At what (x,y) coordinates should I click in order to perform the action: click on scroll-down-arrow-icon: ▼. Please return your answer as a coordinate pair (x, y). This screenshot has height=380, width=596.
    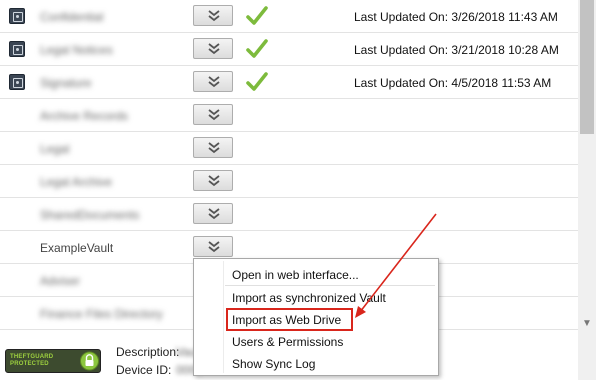
    Looking at the image, I should click on (587, 323).